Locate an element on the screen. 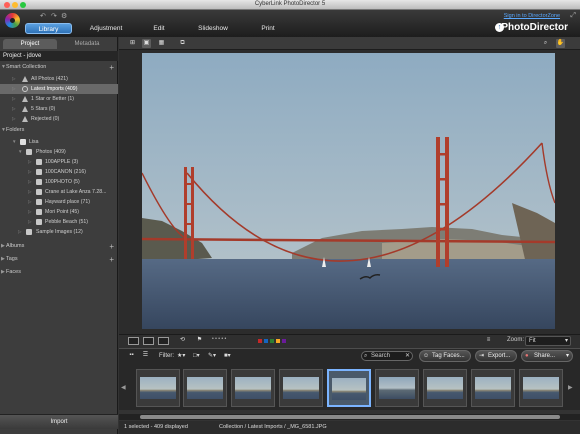 This screenshot has height=434, width=580. filmstrip-view-icon is located at coordinates (163, 341).